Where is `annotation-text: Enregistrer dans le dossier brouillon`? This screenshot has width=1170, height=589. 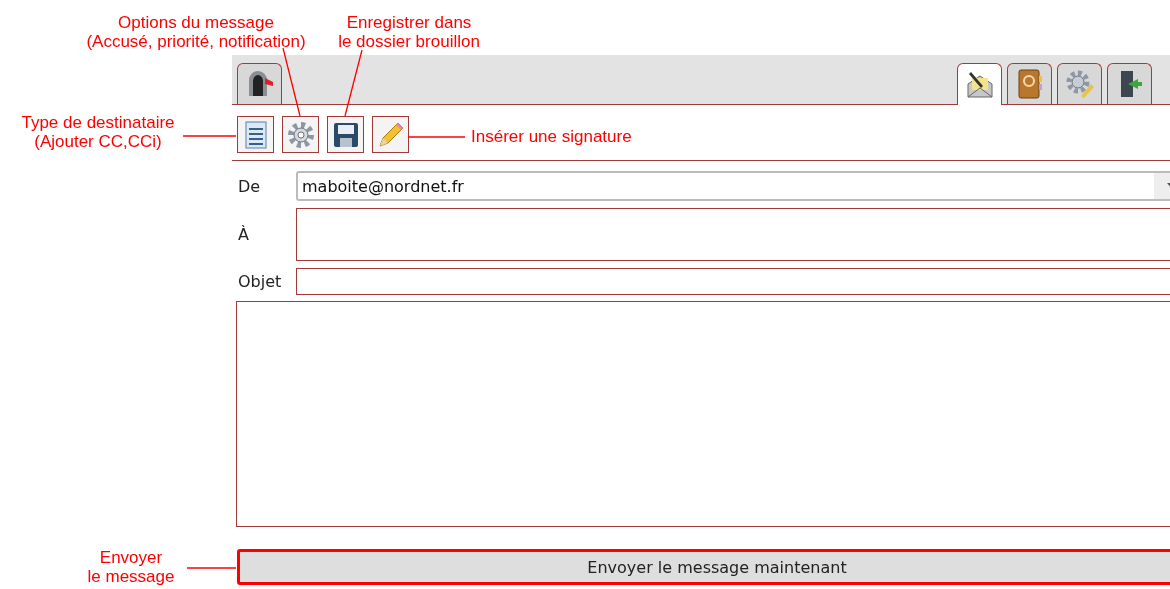
annotation-text: Enregistrer dans le dossier brouillon is located at coordinates (409, 32).